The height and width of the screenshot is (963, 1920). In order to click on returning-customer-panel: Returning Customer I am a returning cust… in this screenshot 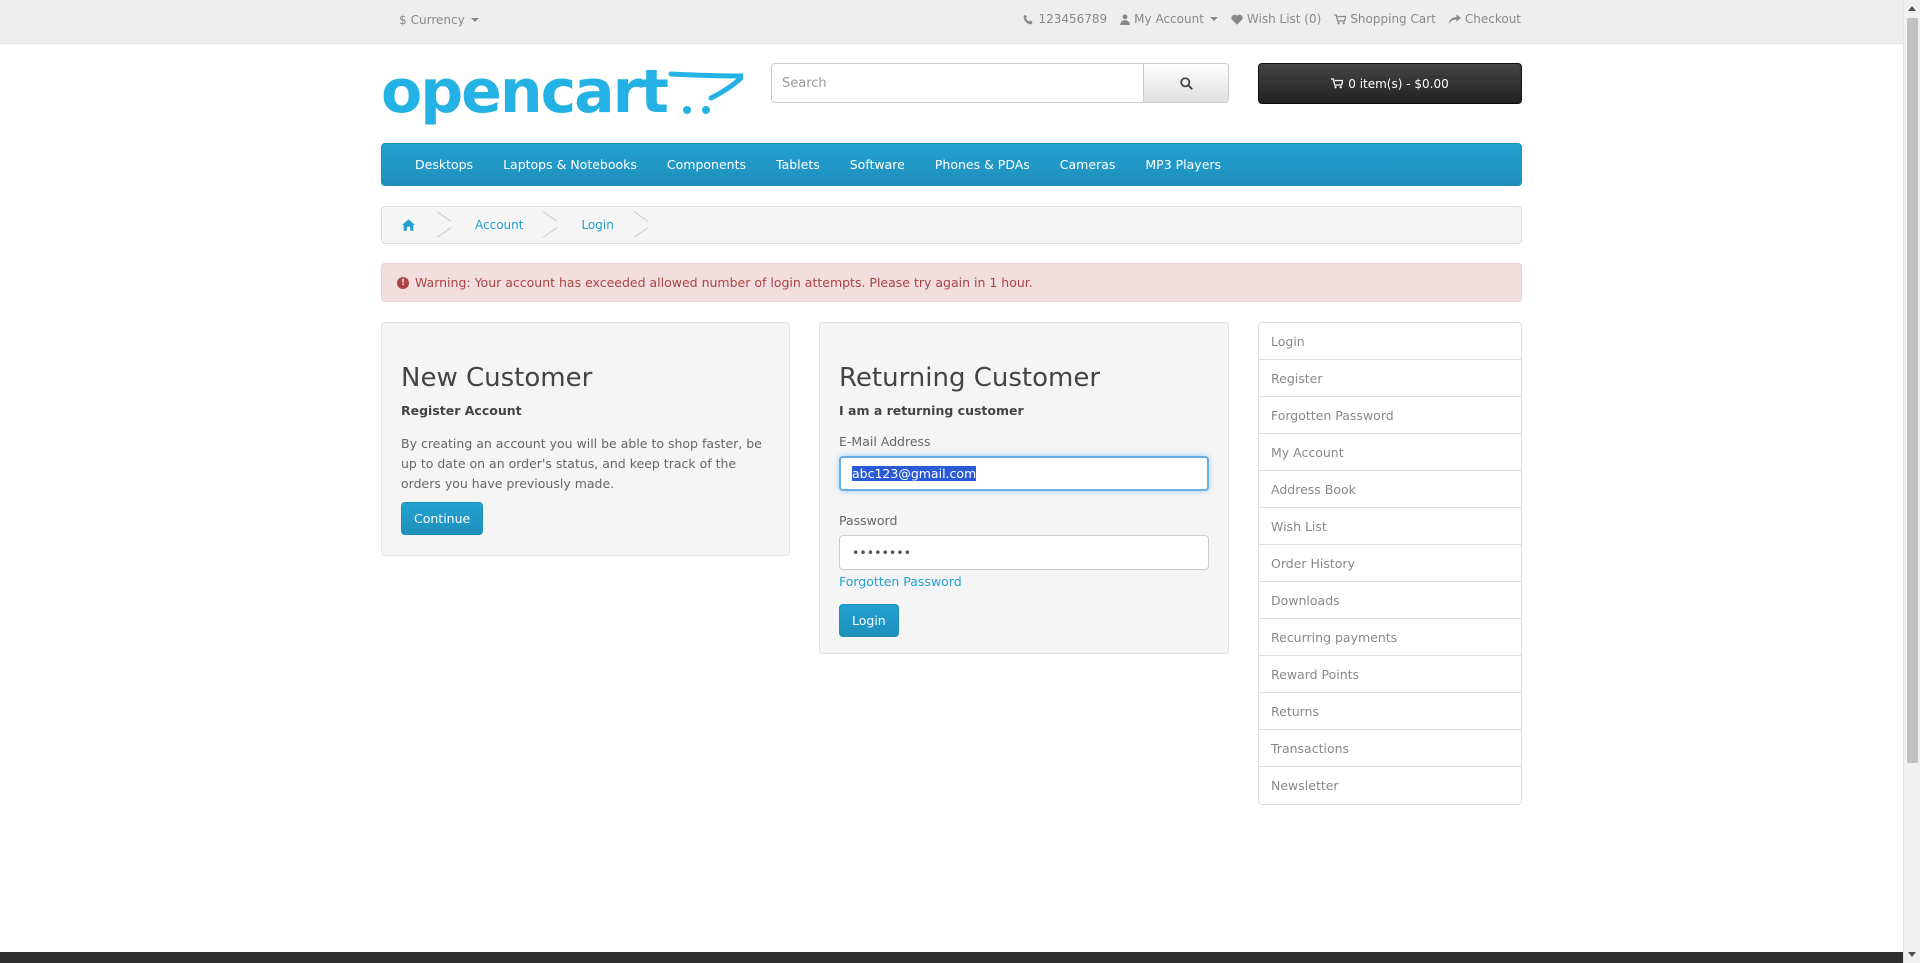, I will do `click(1024, 488)`.